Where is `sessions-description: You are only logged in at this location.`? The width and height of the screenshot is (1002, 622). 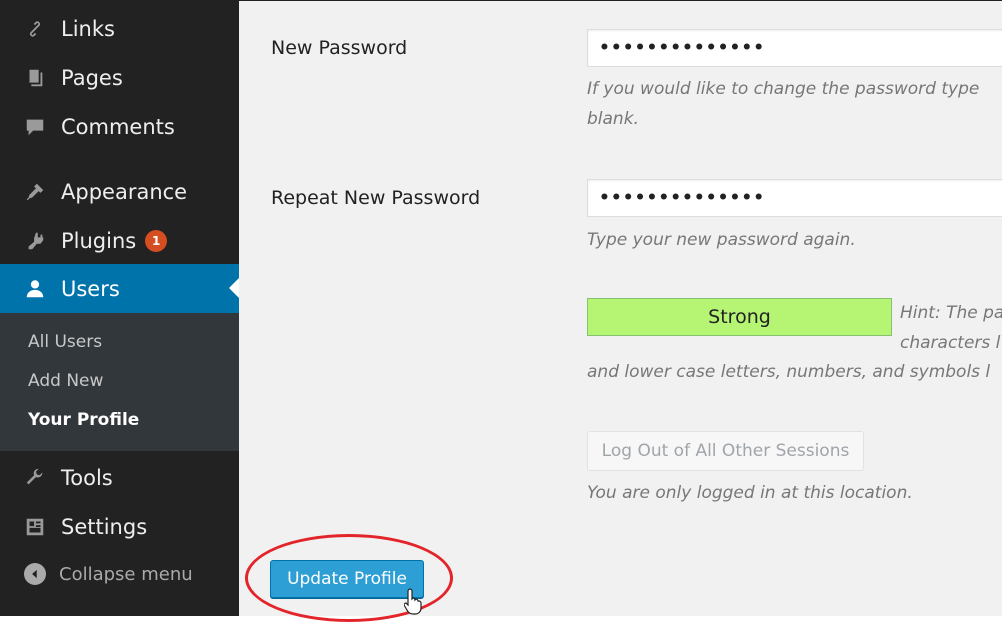 sessions-description: You are only logged in at this location. is located at coordinates (750, 493).